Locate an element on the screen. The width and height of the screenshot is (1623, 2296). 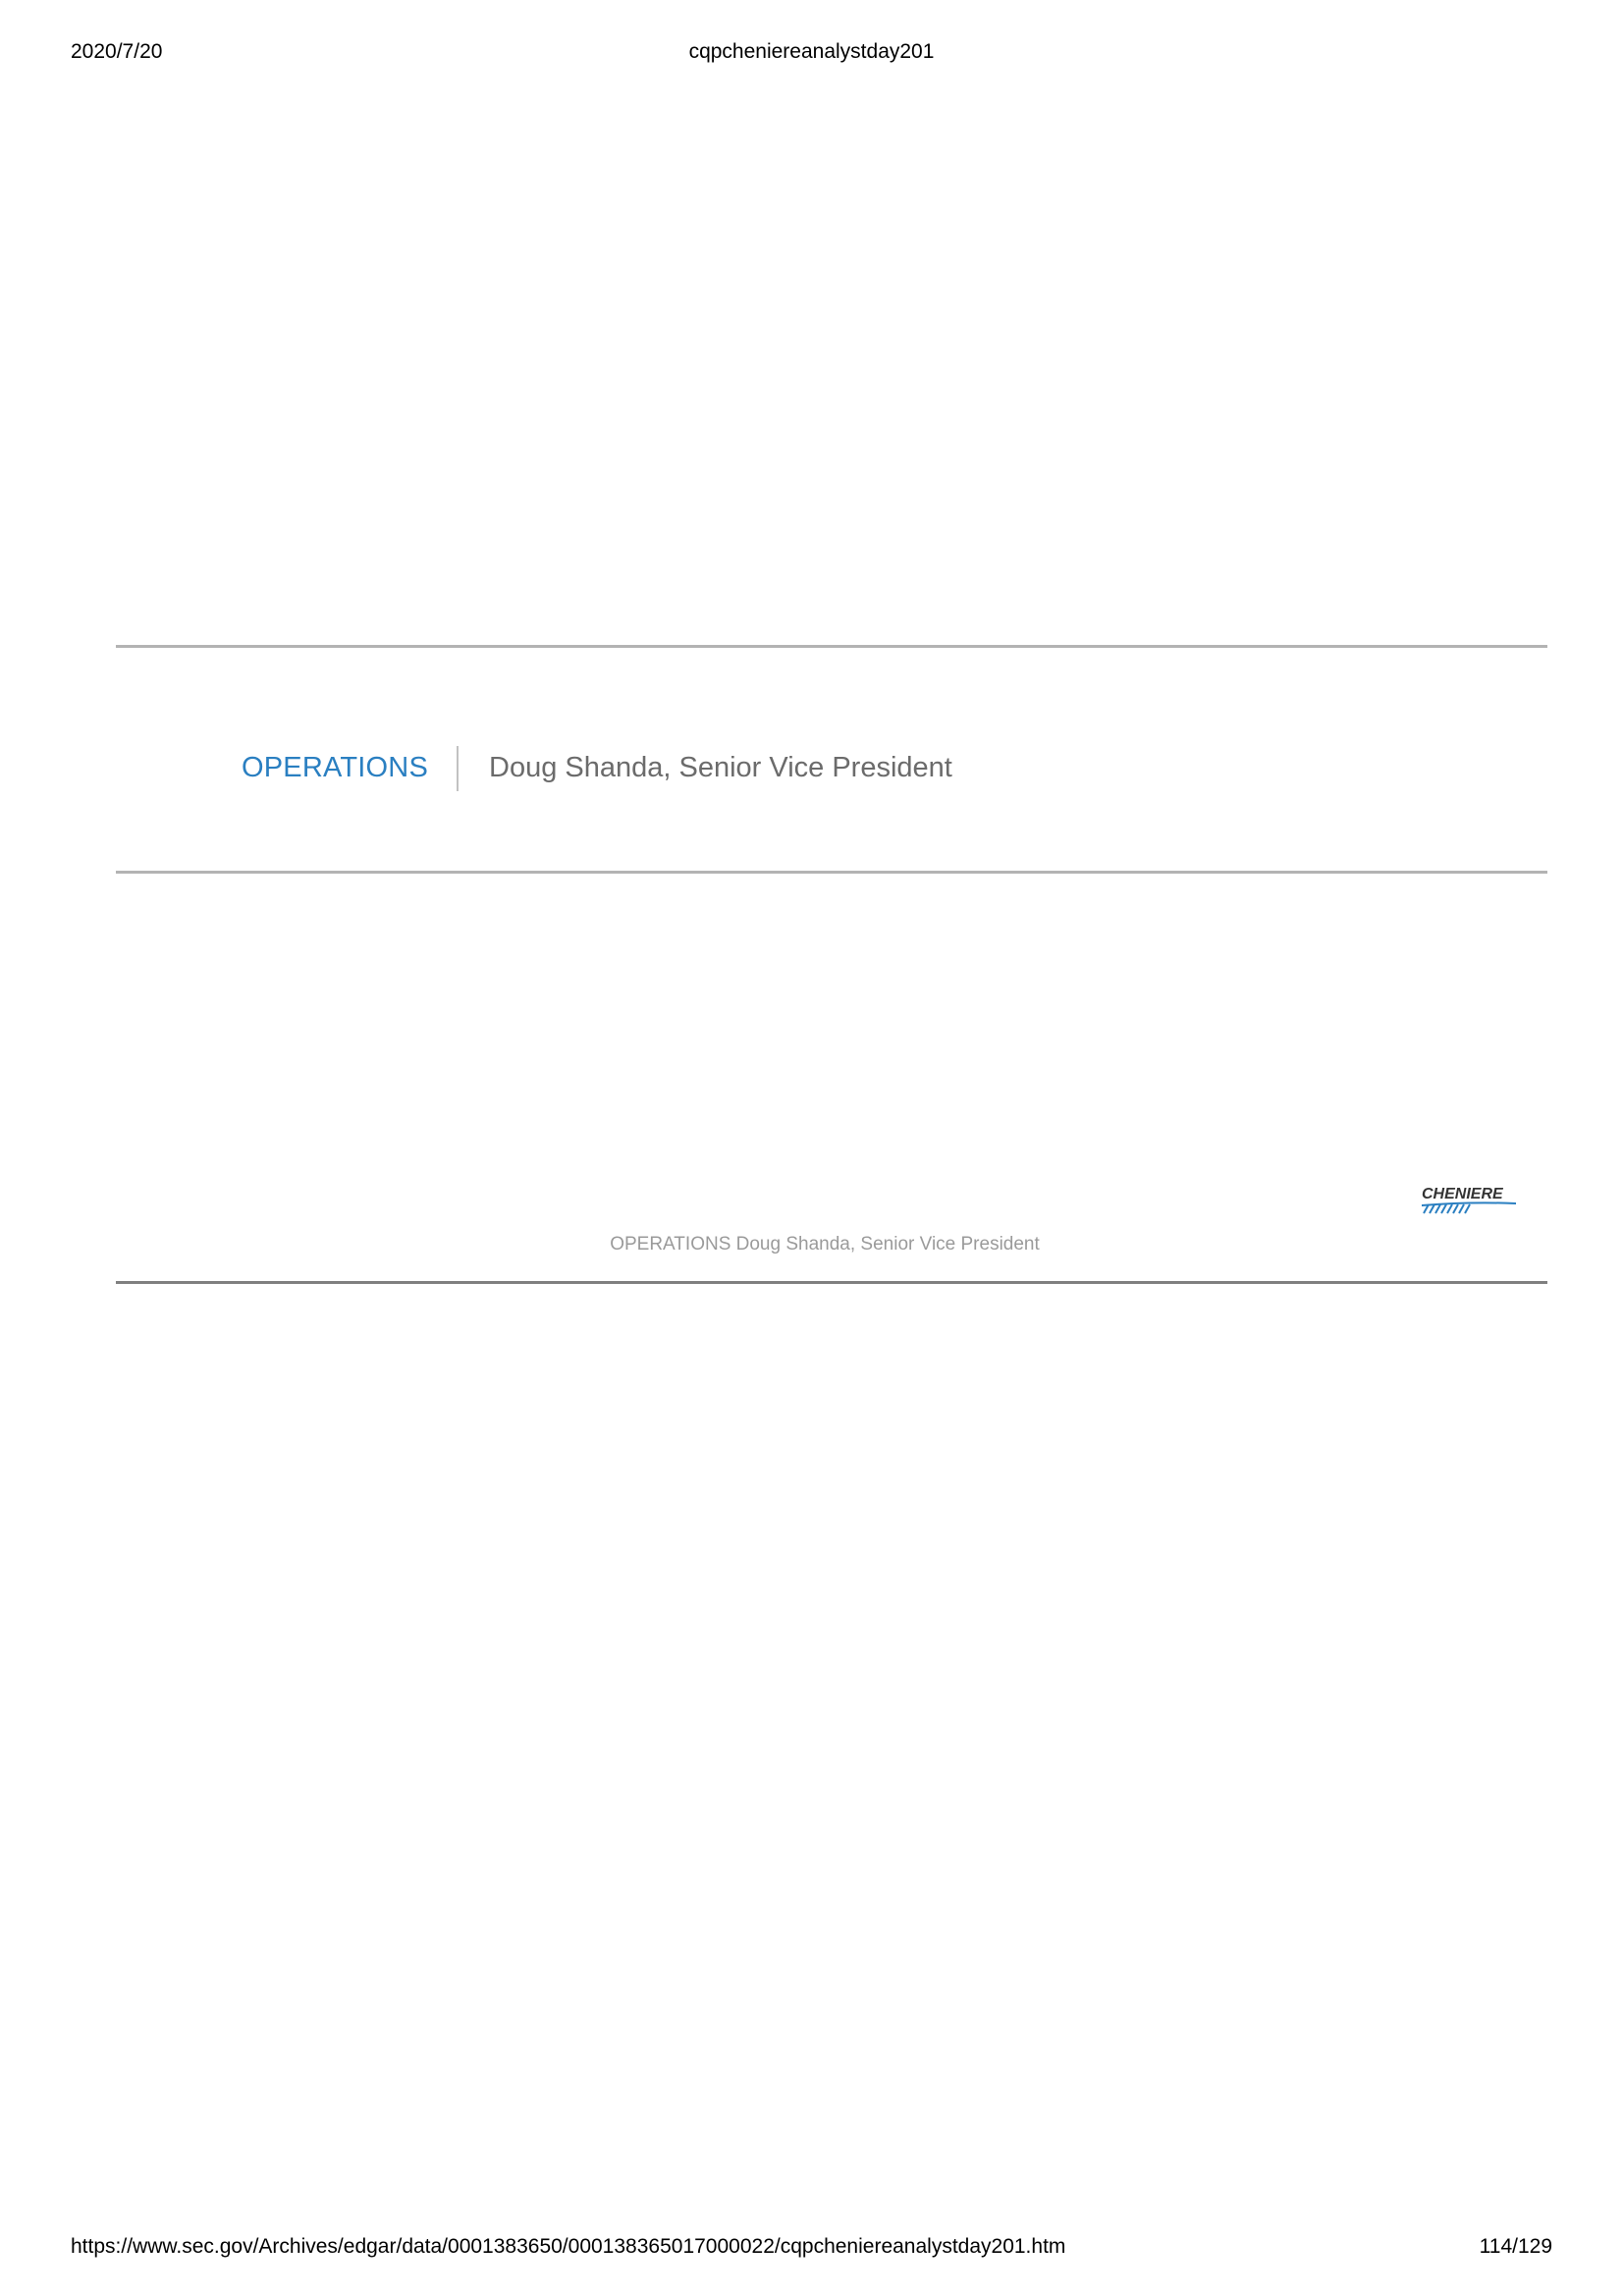
slide-bottom-rule is located at coordinates (831, 1283).